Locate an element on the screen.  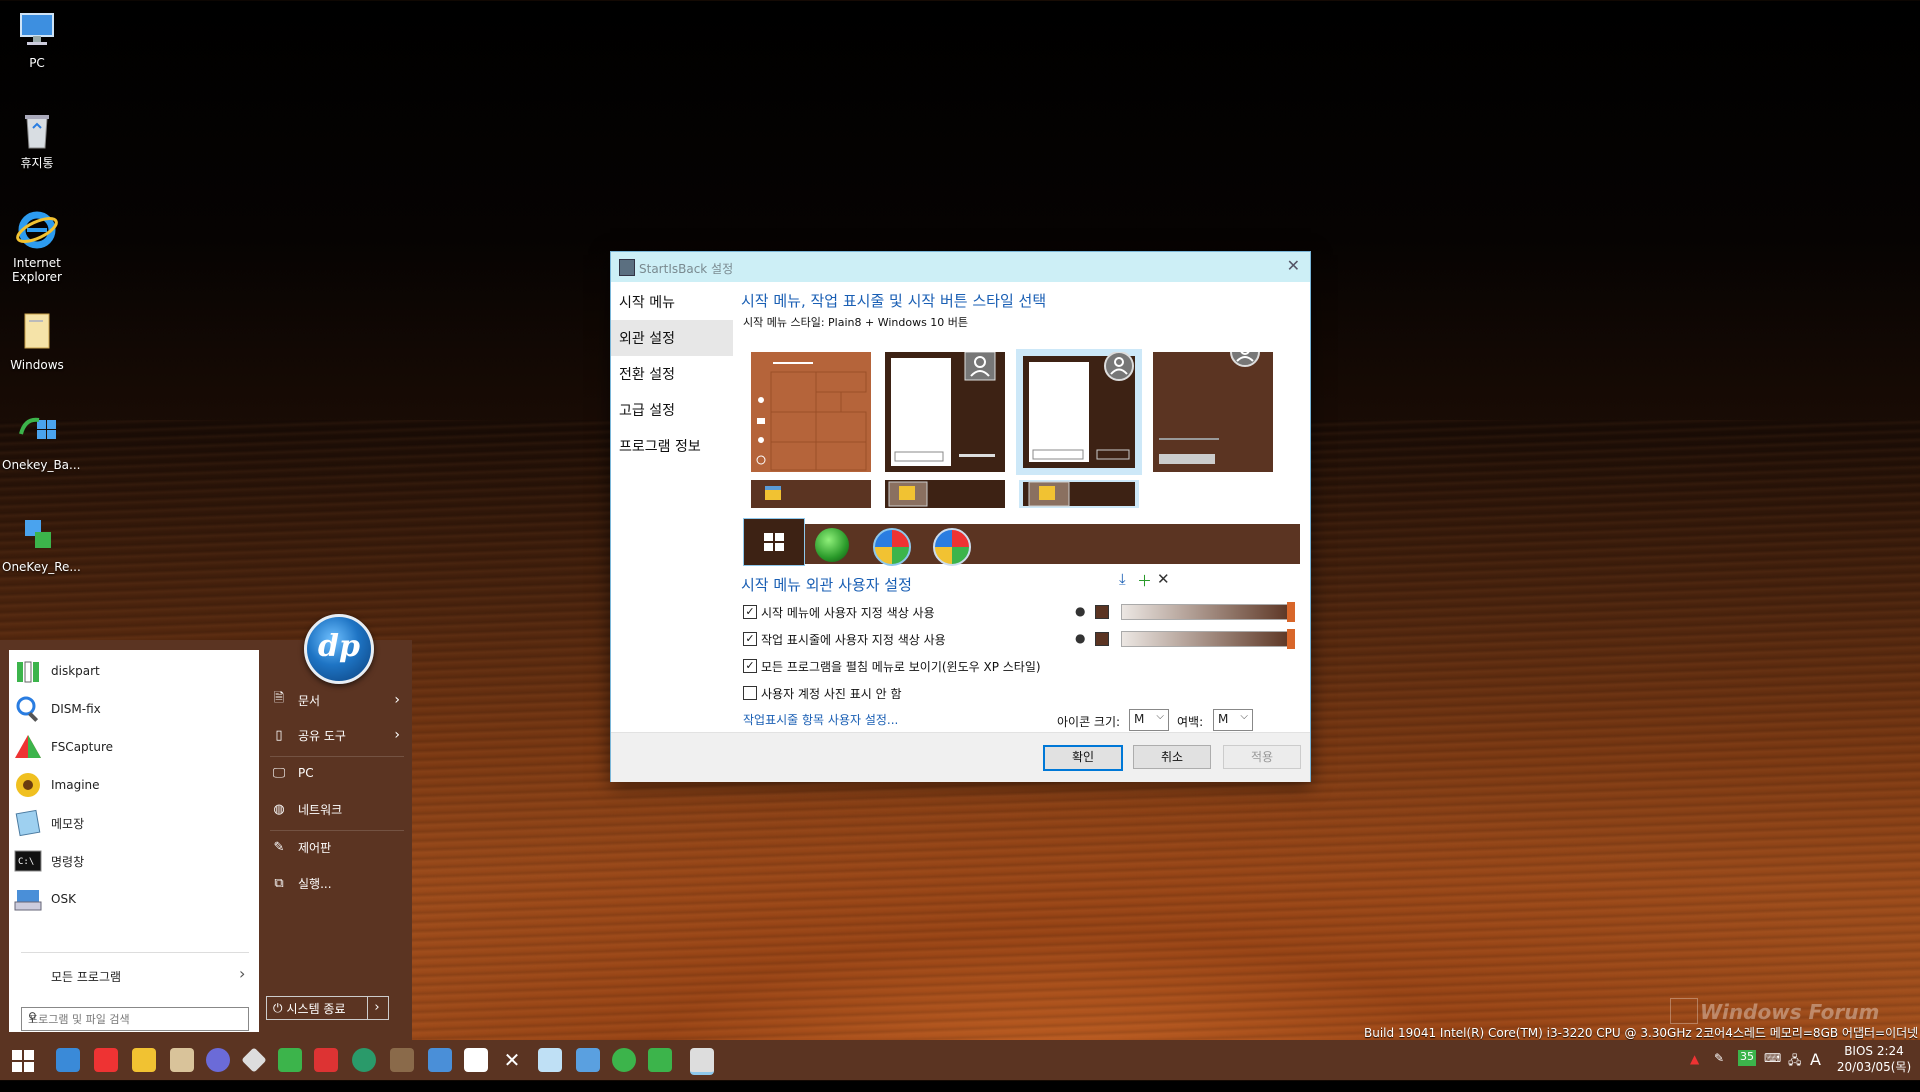
start-button-option-windows10 is located at coordinates (774, 542).